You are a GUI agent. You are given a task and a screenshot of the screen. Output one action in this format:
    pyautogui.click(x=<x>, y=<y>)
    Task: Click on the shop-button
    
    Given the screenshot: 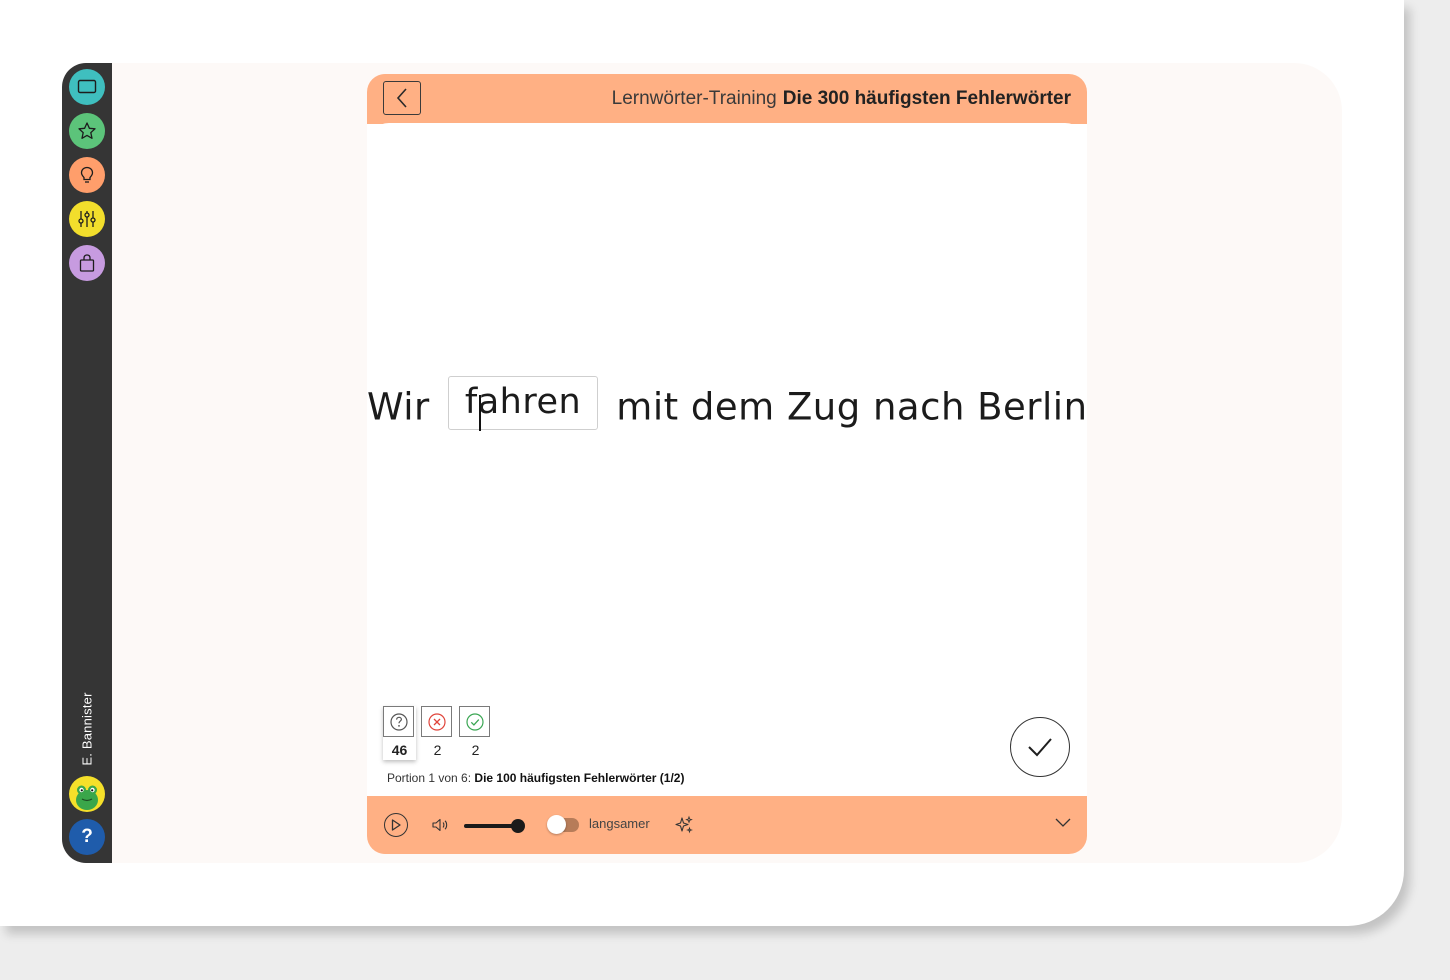 What is the action you would take?
    pyautogui.click(x=87, y=263)
    